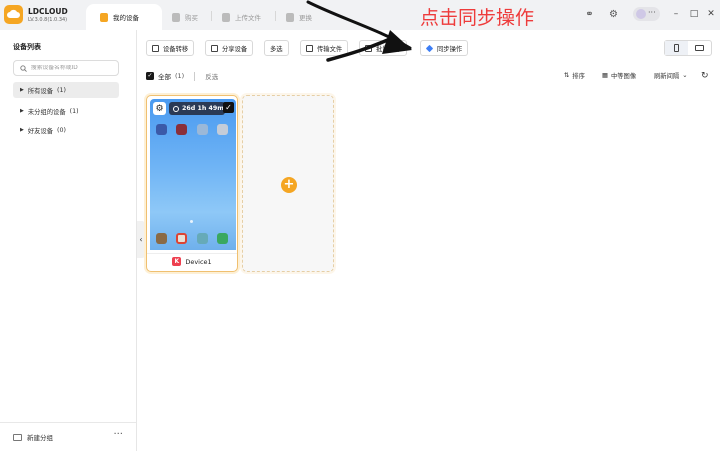 This screenshot has width=720, height=451. I want to click on folder-plus-icon, so click(17, 437).